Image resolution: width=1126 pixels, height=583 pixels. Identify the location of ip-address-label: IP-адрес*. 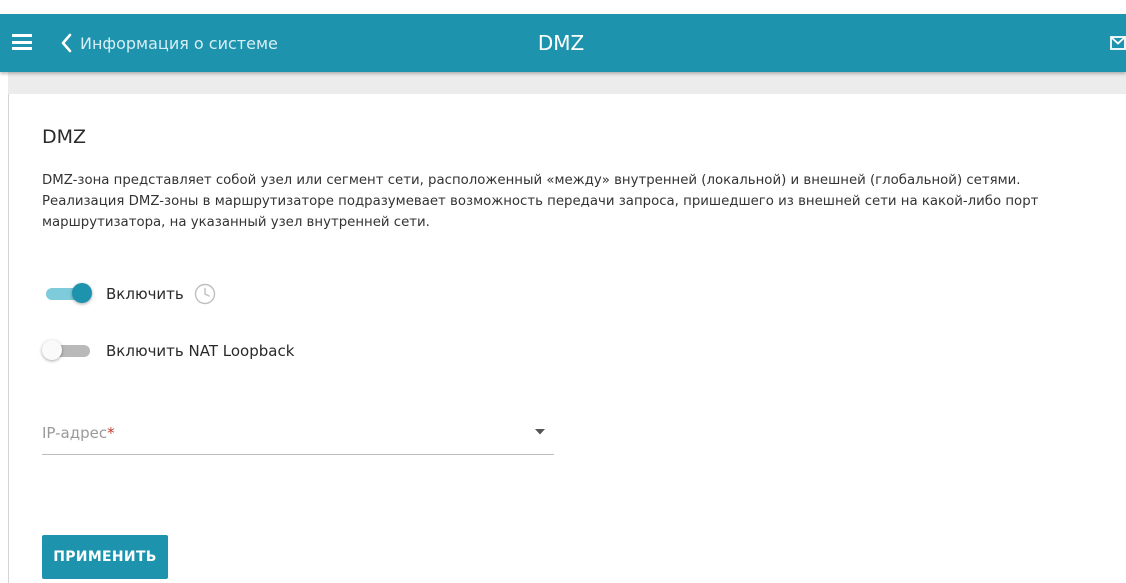
(78, 433).